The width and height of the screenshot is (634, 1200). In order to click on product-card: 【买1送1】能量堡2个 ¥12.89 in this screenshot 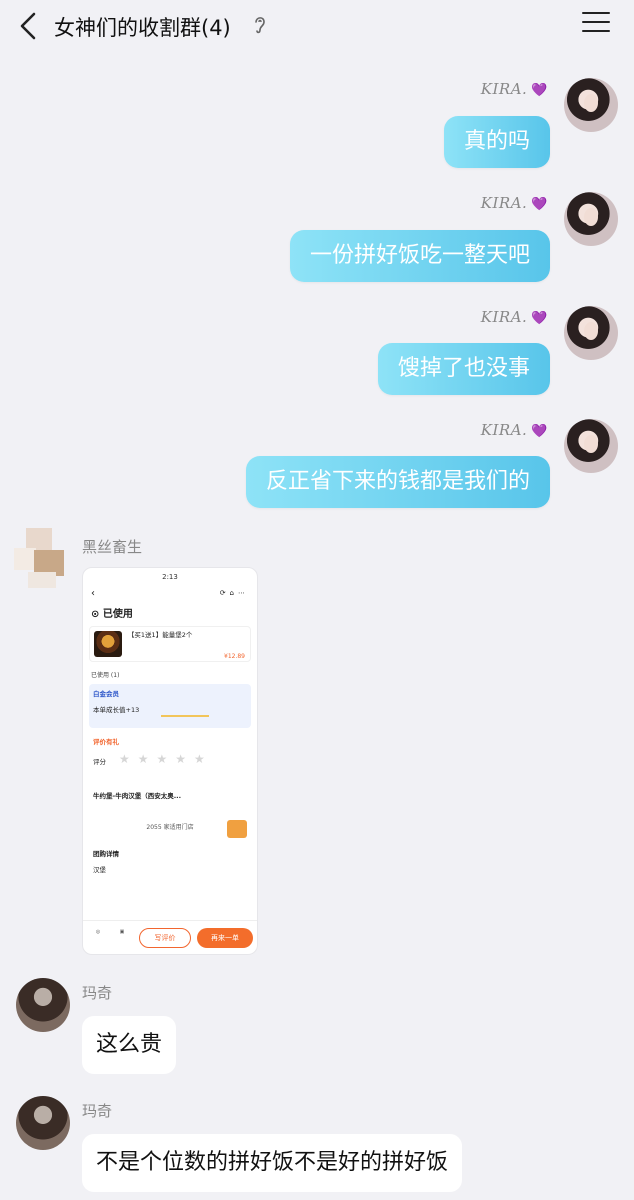, I will do `click(170, 644)`.